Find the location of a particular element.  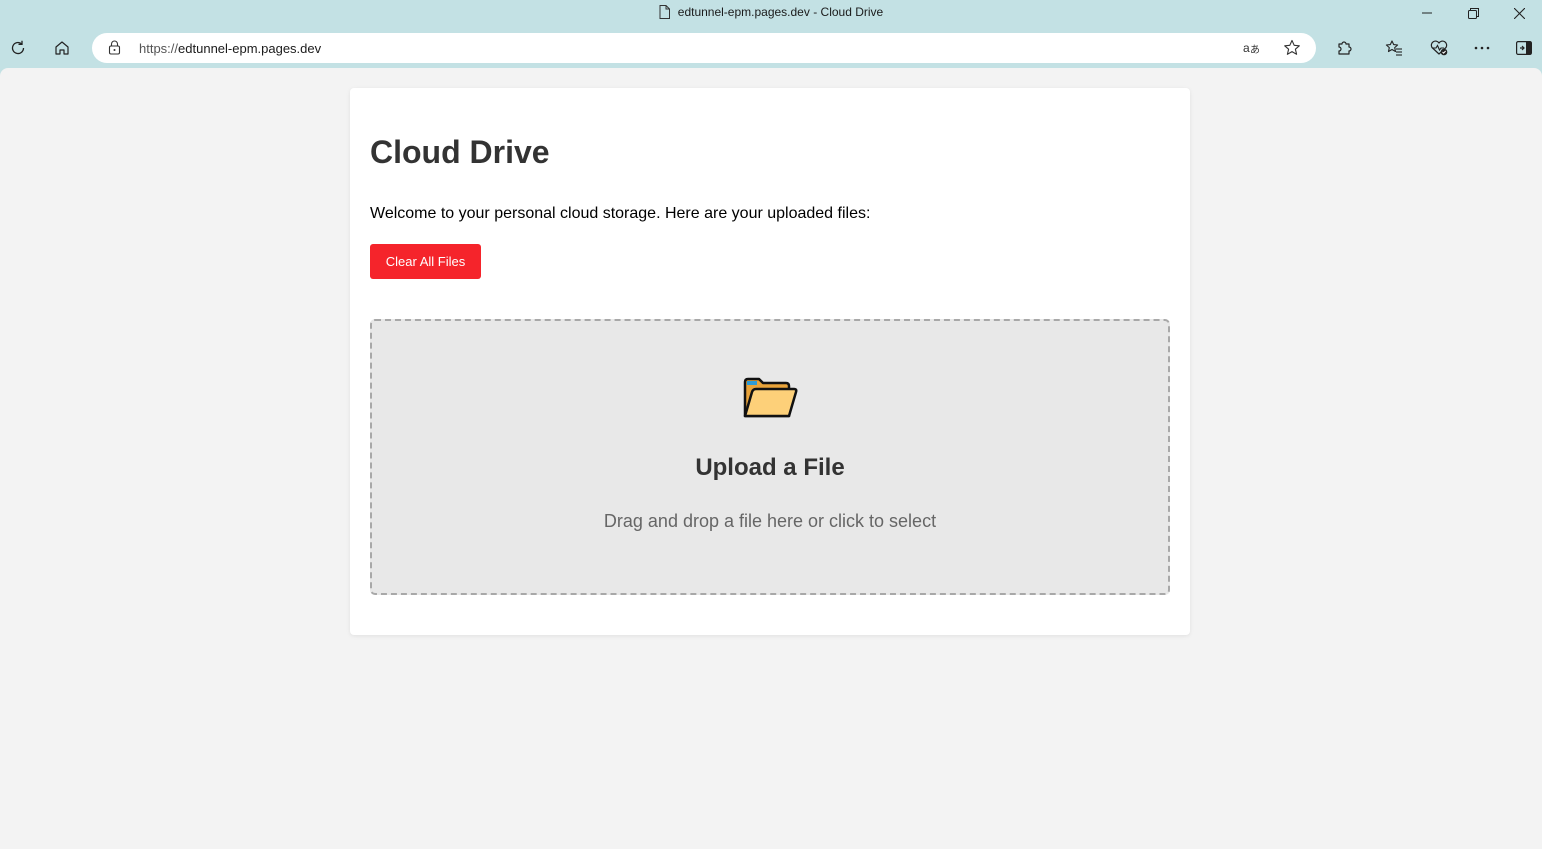

home-button is located at coordinates (62, 48).